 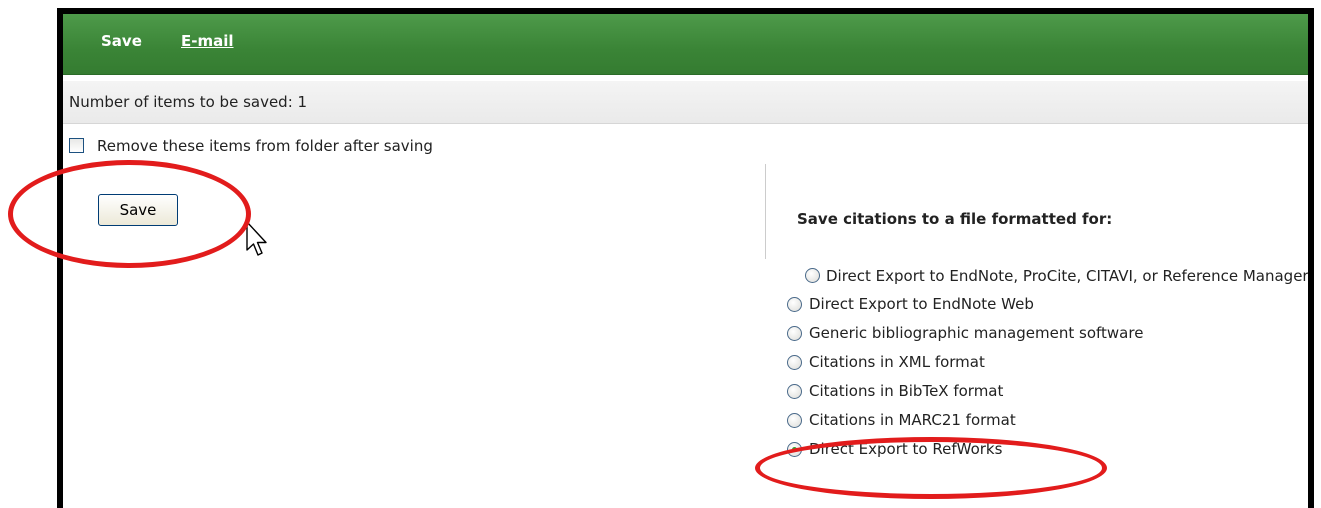 I want to click on radio-endnote-procite, so click(x=812, y=275).